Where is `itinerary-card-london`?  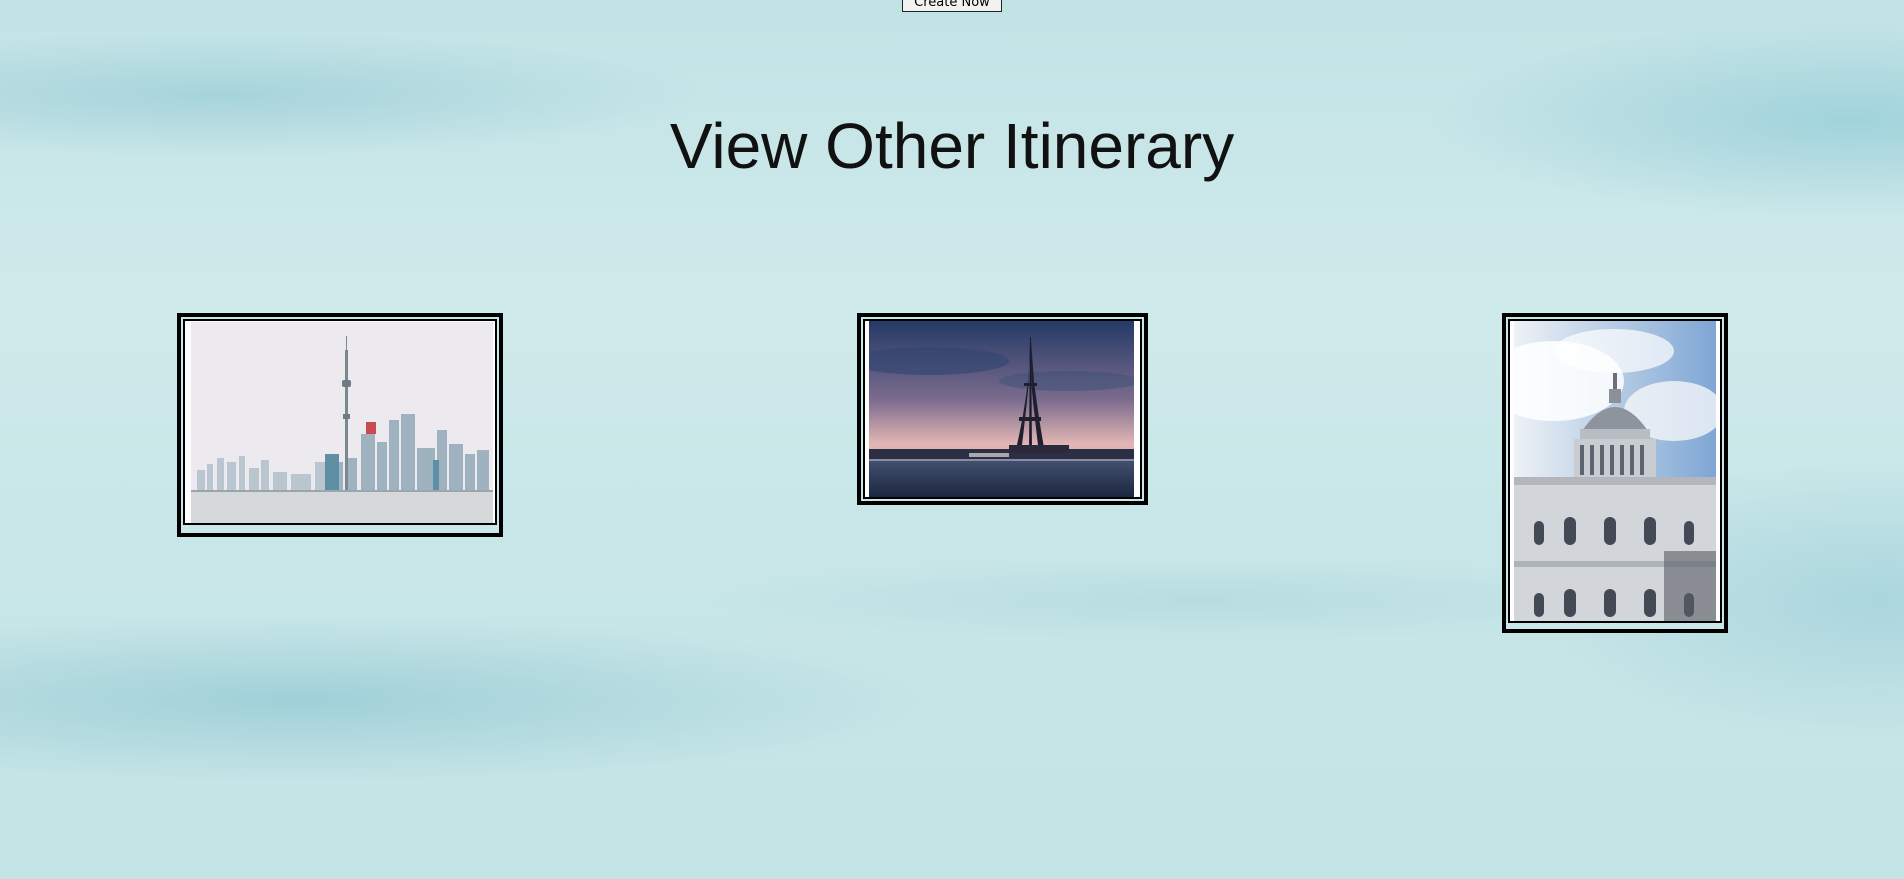 itinerary-card-london is located at coordinates (1615, 473).